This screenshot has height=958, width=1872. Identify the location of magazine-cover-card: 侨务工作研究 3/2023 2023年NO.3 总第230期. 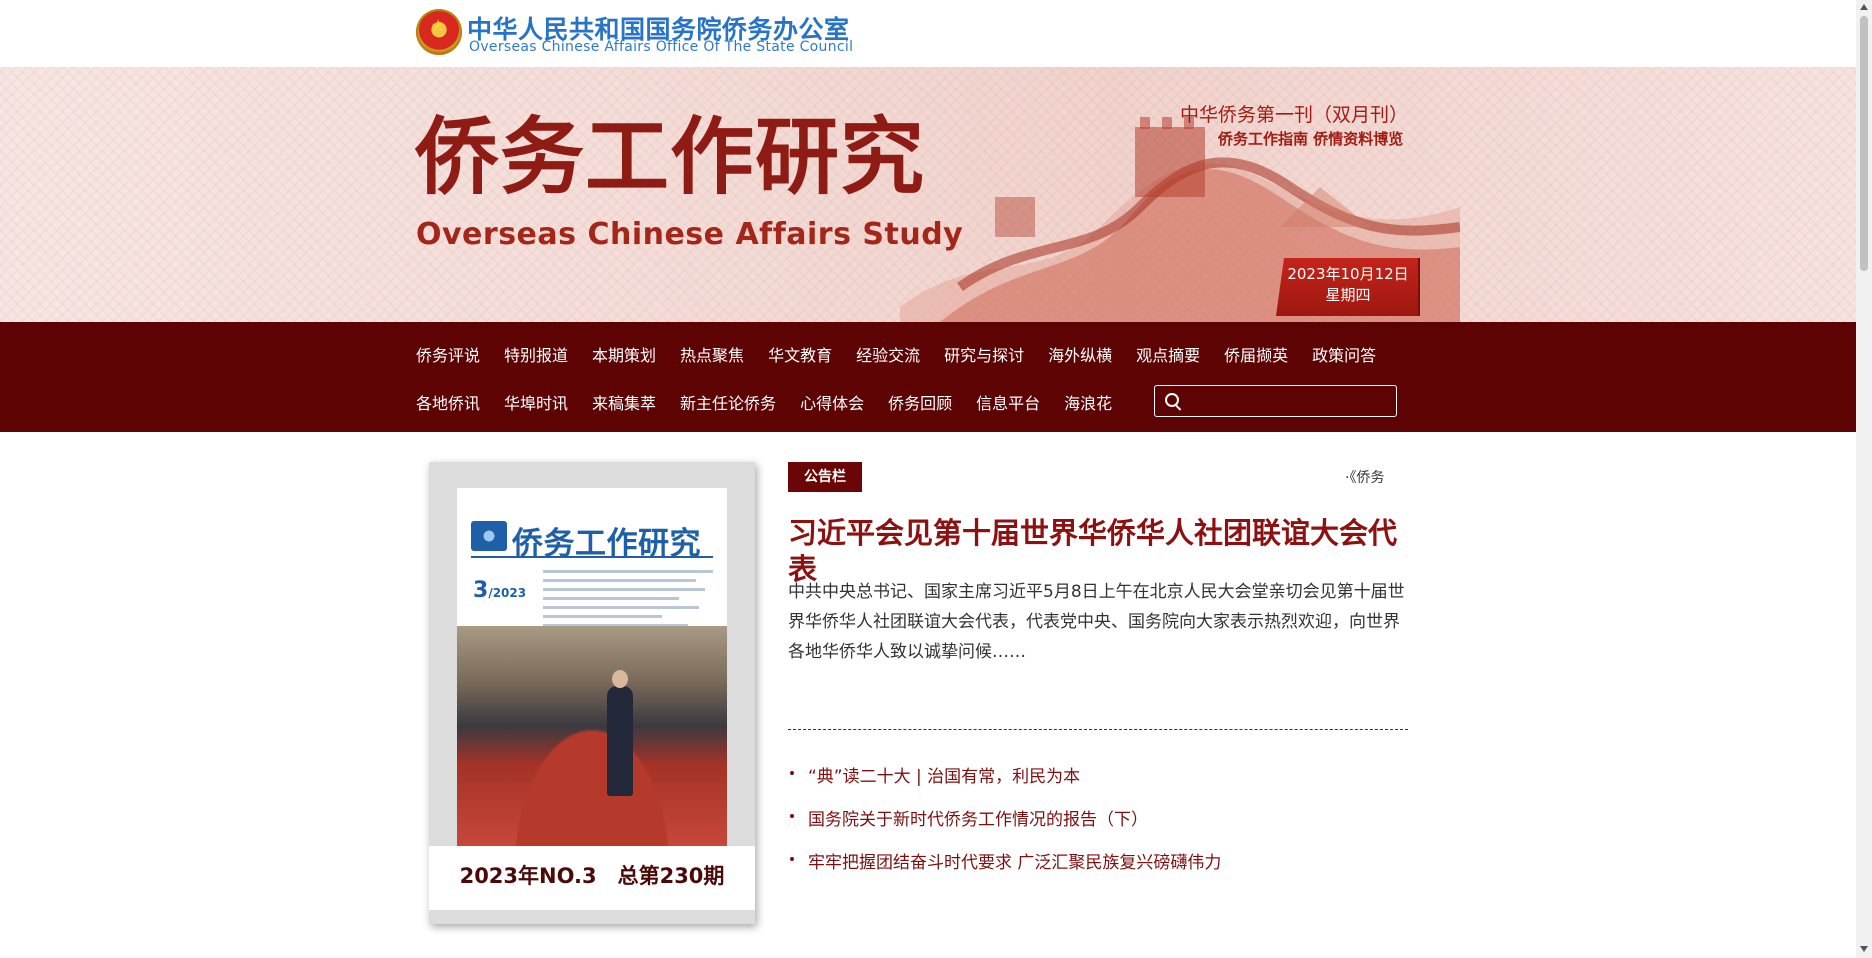
(592, 693).